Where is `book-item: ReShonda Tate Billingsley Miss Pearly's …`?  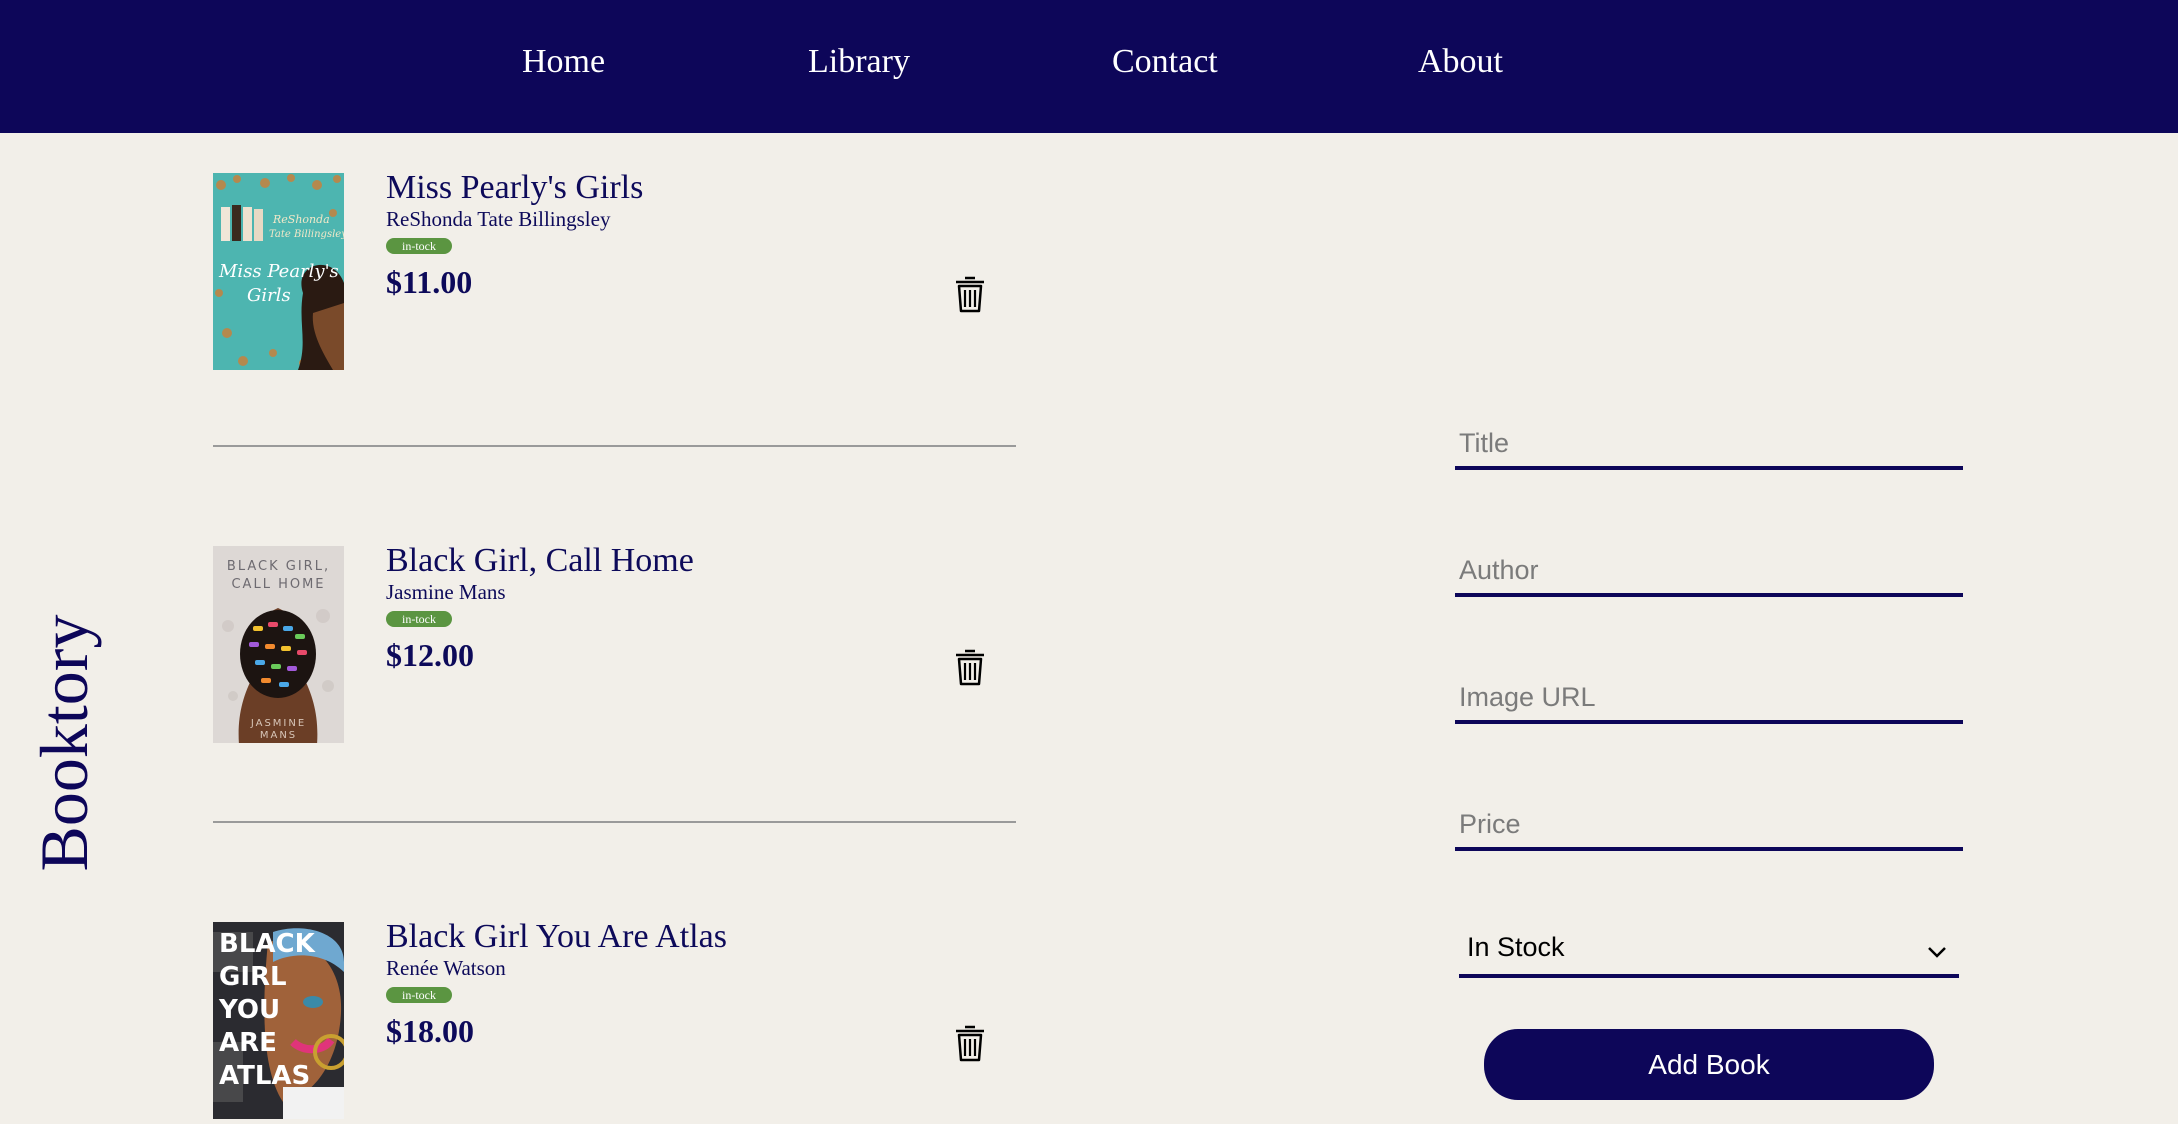
book-item: ReShonda Tate Billingsley Miss Pearly's … is located at coordinates (614, 273).